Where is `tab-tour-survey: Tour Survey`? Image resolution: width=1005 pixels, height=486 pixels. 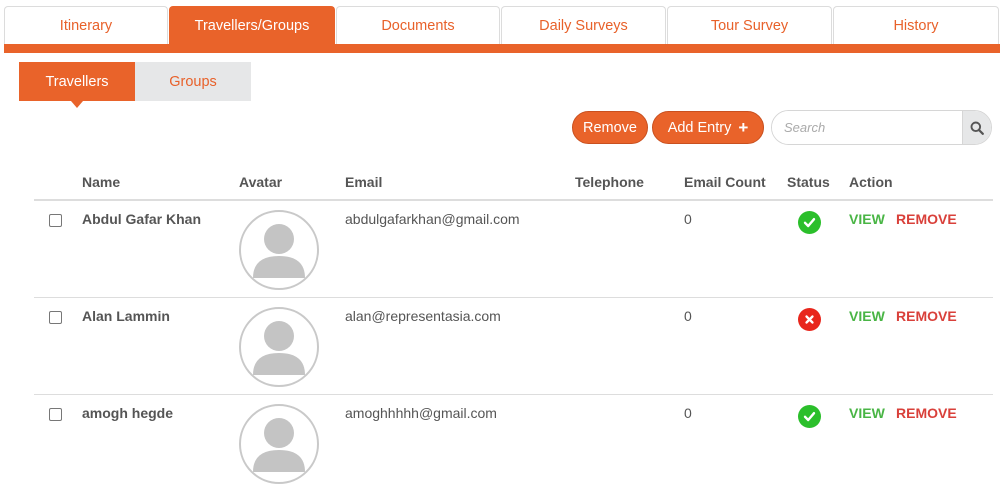
tab-tour-survey: Tour Survey is located at coordinates (749, 25).